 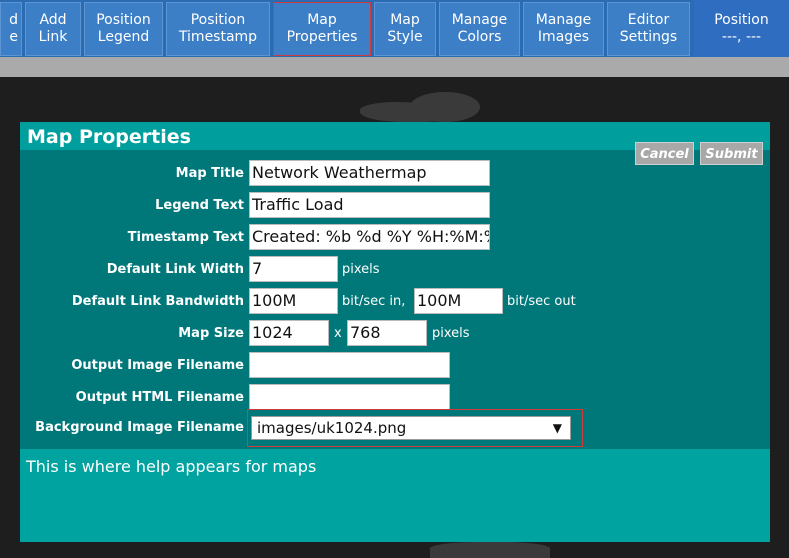 I want to click on timestamp-text-input: Created: %b %d %Y %H:%M:%, so click(x=369, y=237).